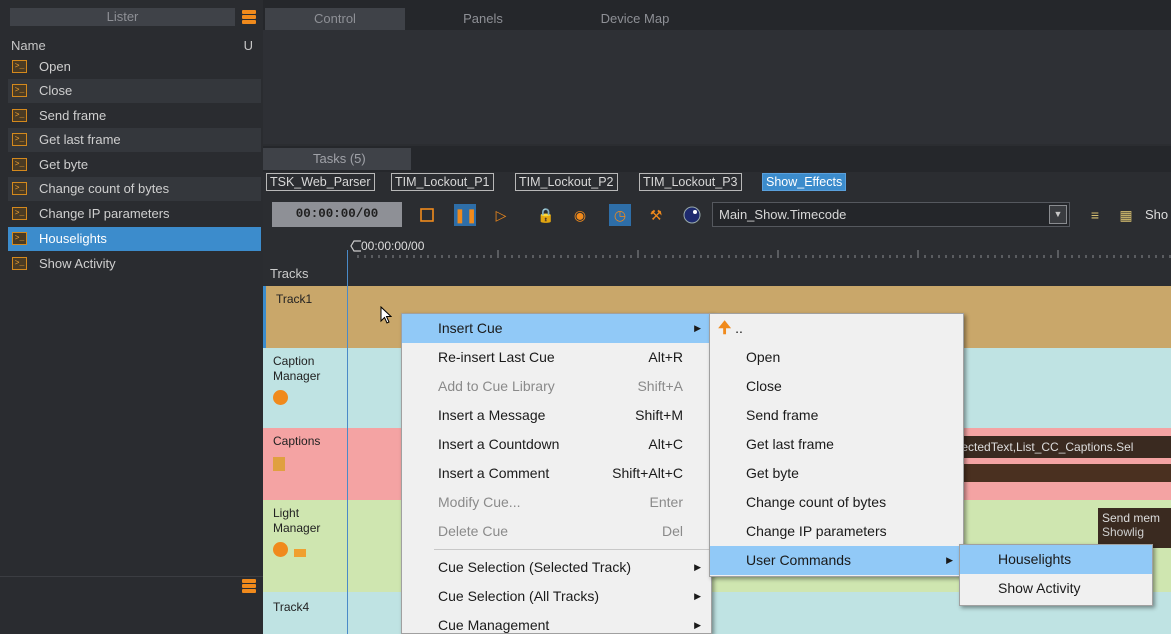 The width and height of the screenshot is (1171, 634). I want to click on calendar-icon: ▦, so click(1126, 215).